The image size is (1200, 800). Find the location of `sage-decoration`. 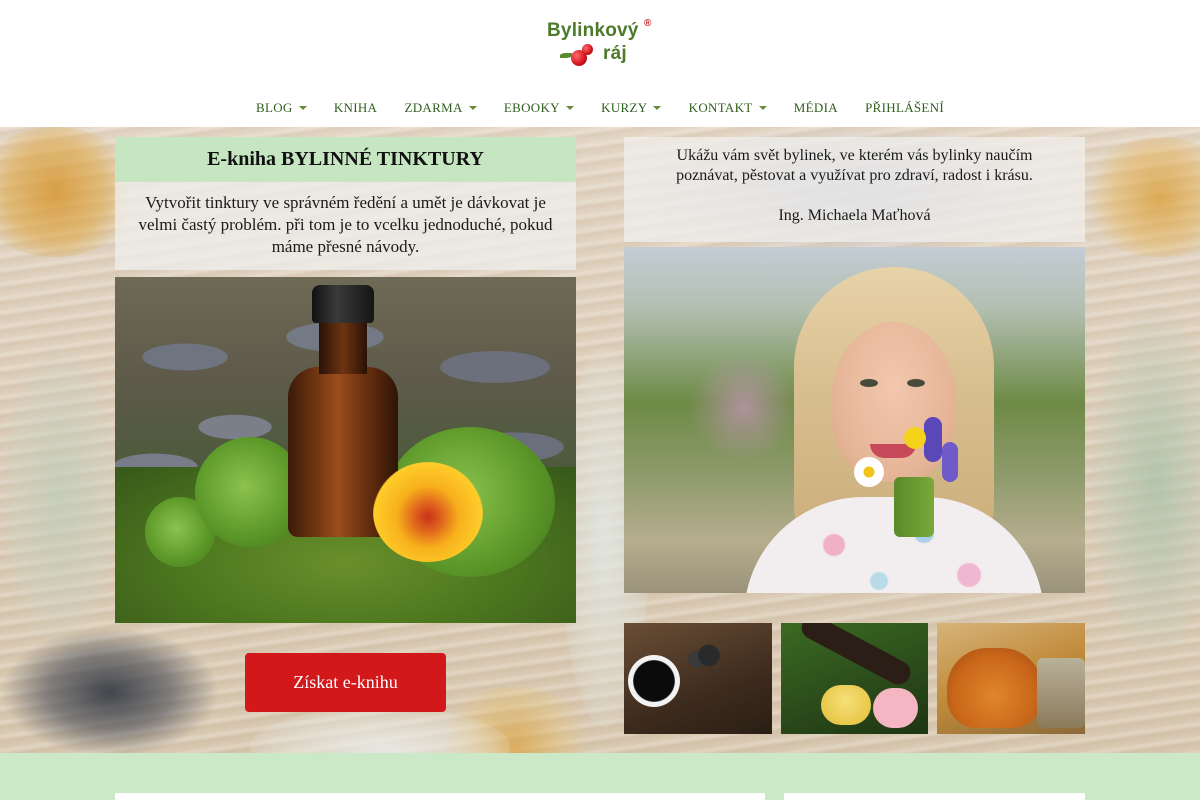

sage-decoration is located at coordinates (60, 497).